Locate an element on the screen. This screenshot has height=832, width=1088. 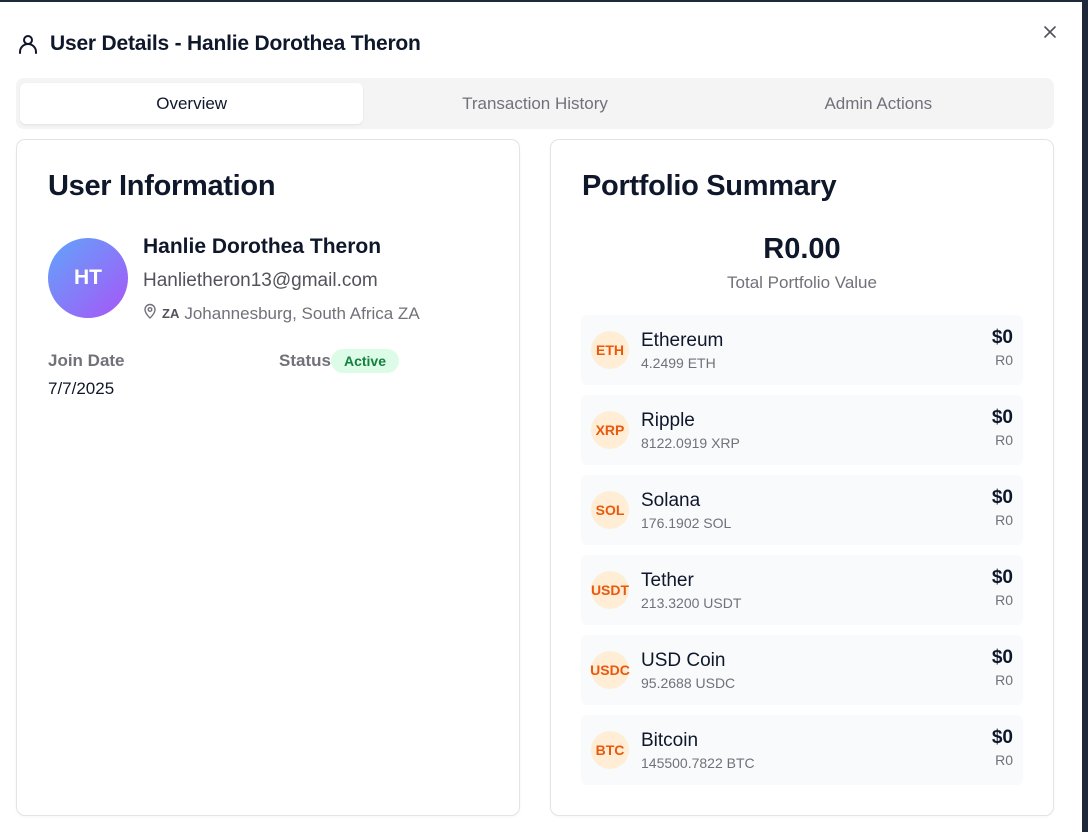
asset-amount: 176.1902 SOL is located at coordinates (686, 522).